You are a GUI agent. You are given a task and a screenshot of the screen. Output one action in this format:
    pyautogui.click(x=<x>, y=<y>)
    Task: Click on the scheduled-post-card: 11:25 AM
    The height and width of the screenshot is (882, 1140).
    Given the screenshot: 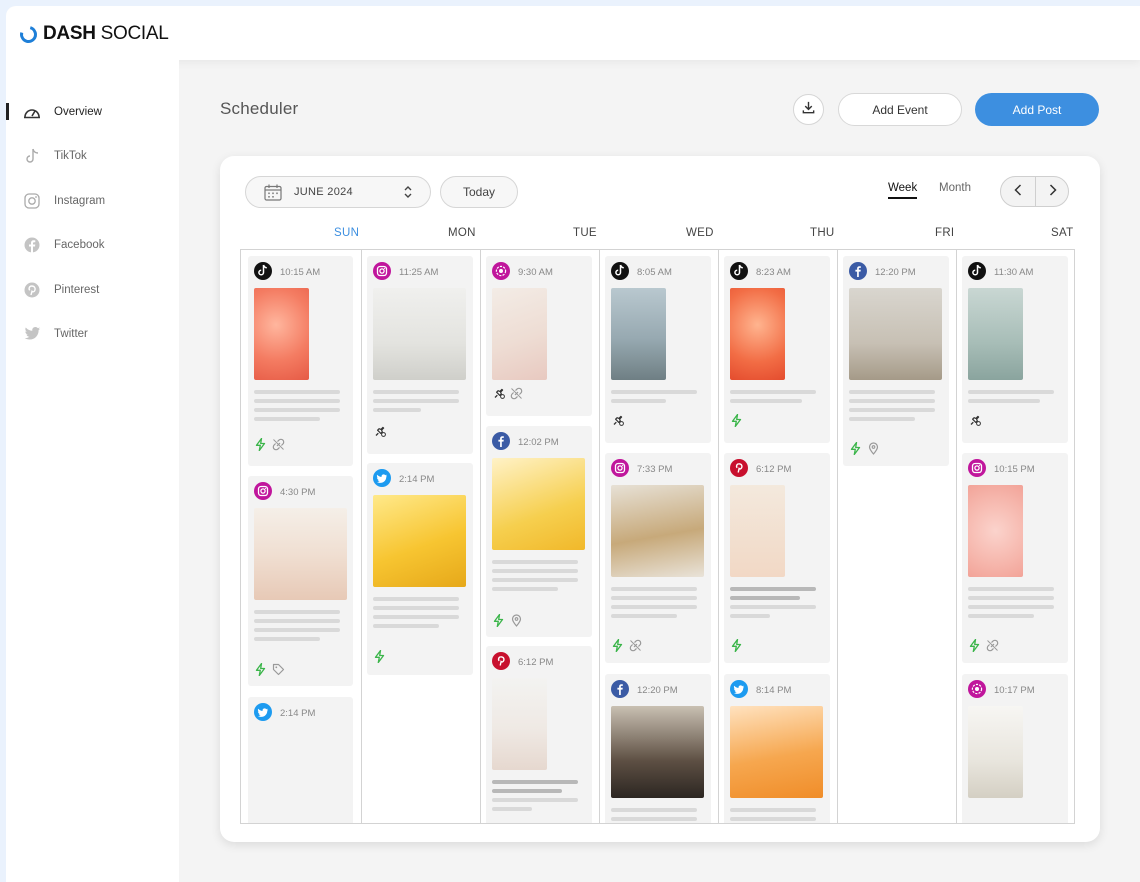 What is the action you would take?
    pyautogui.click(x=420, y=355)
    